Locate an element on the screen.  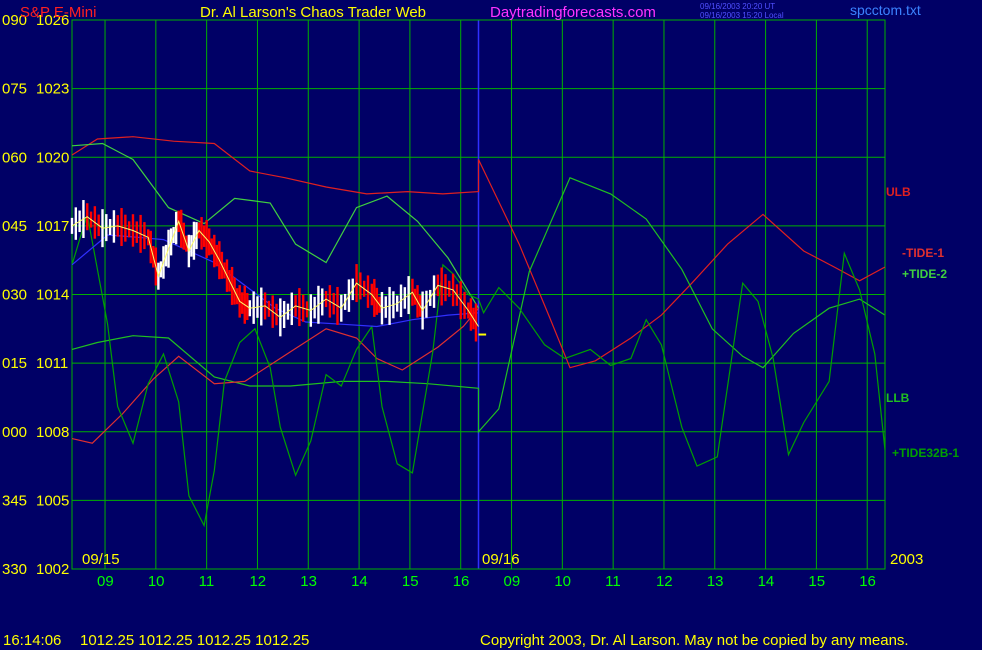
y-price-label: 1011 is located at coordinates (52, 363).